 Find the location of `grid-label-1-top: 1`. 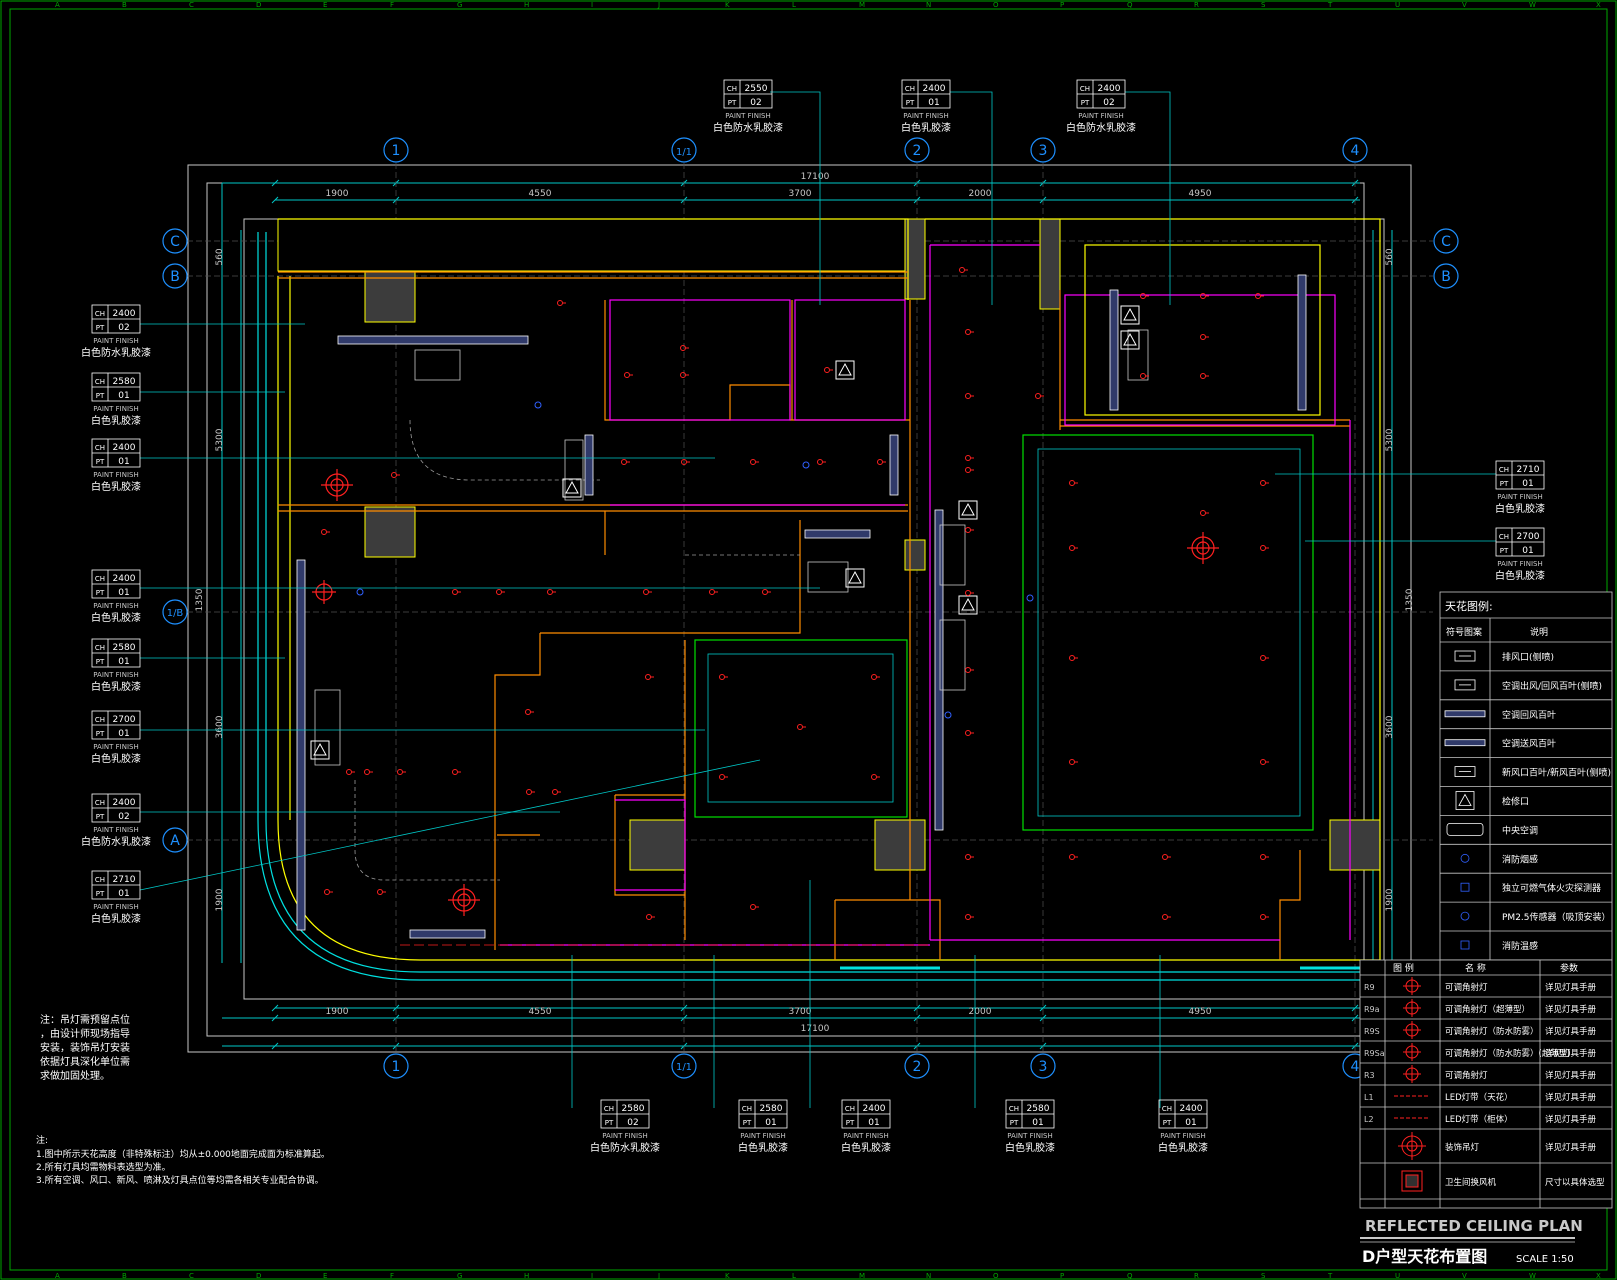

grid-label-1-top: 1 is located at coordinates (396, 151).